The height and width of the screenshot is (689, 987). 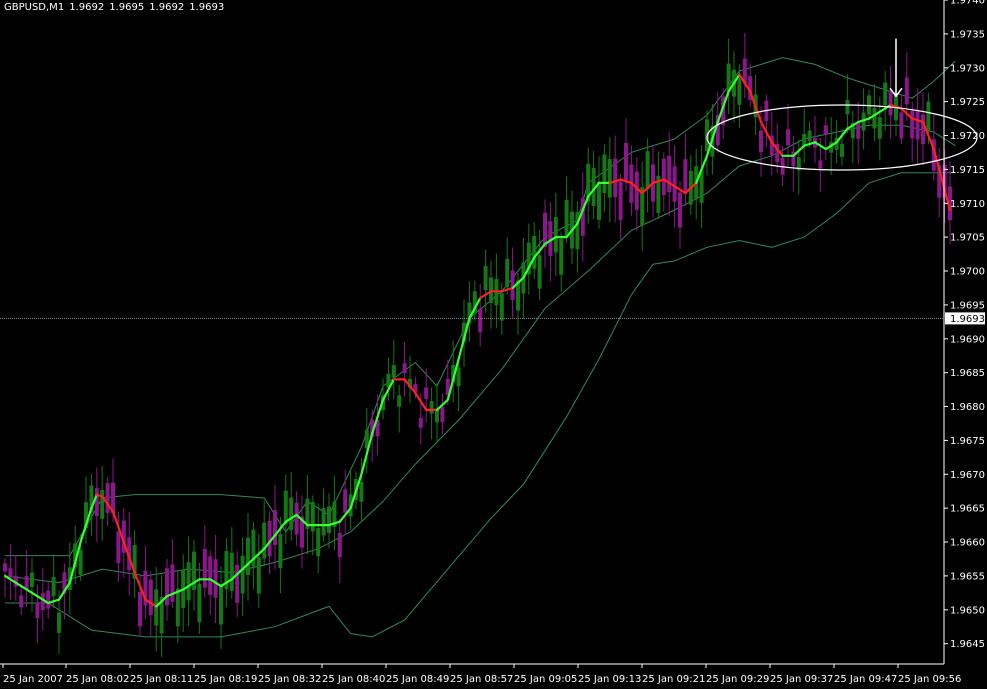 What do you see at coordinates (967, 543) in the screenshot?
I see `y-tick-label: 1.9660` at bounding box center [967, 543].